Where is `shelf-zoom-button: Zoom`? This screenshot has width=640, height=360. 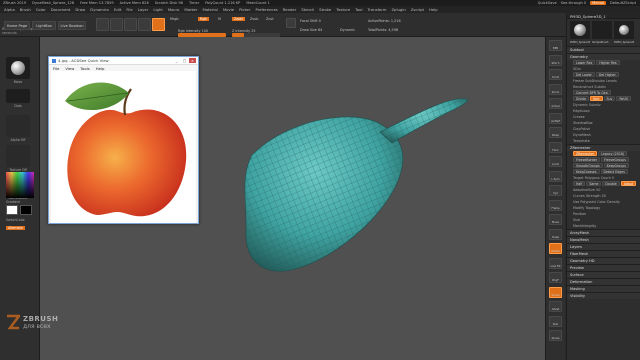
shelf-zoom-button: Zoom is located at coordinates (555, 89).